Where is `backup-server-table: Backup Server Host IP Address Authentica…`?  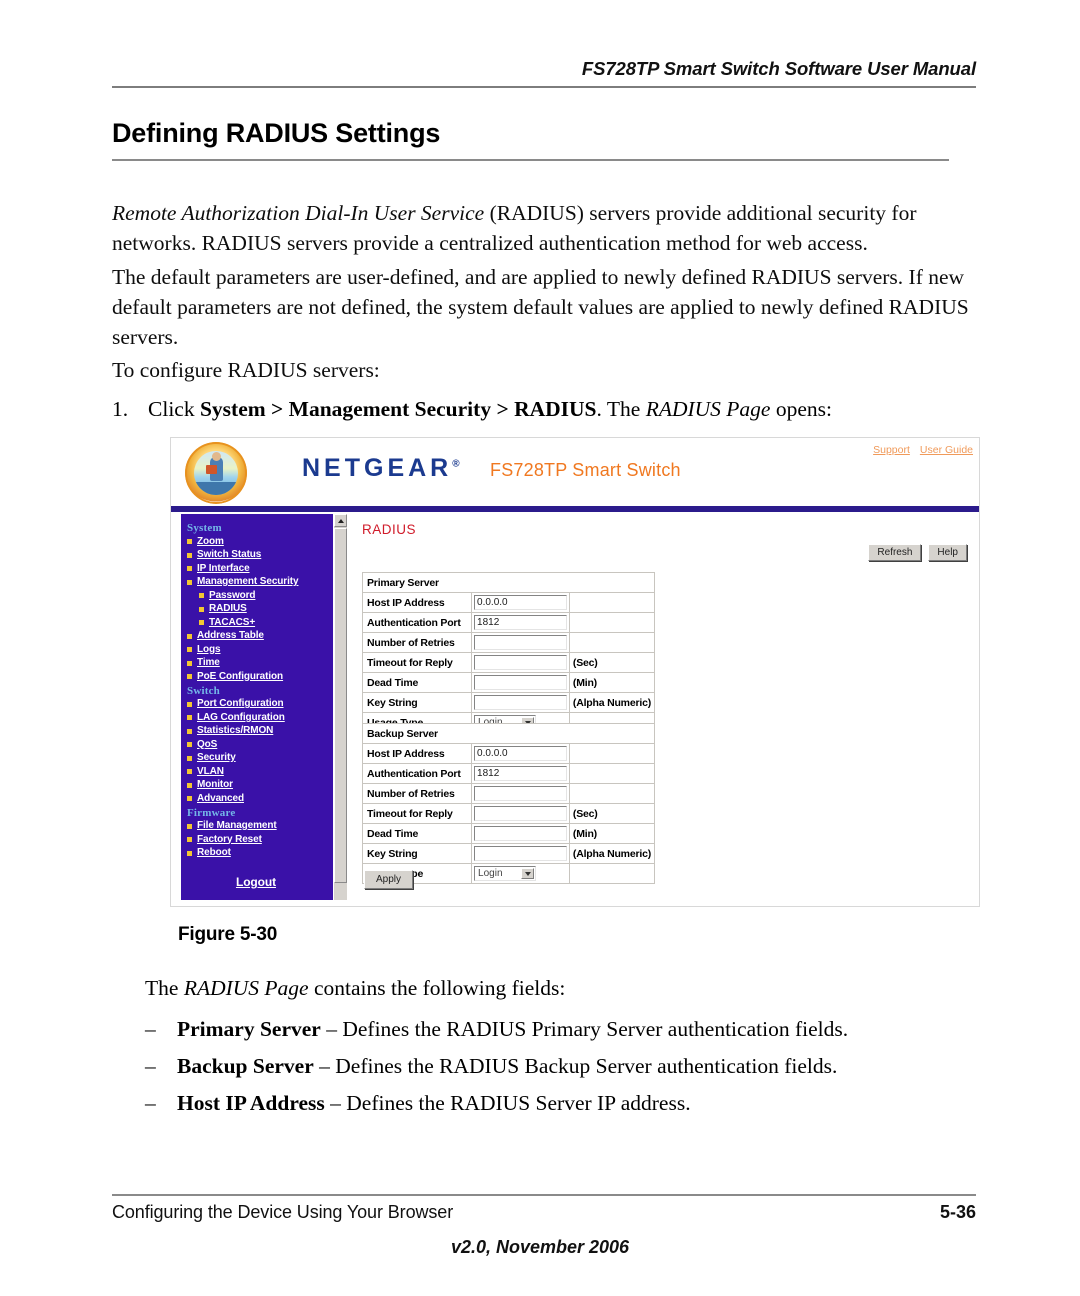 backup-server-table: Backup Server Host IP Address Authentica… is located at coordinates (508, 803).